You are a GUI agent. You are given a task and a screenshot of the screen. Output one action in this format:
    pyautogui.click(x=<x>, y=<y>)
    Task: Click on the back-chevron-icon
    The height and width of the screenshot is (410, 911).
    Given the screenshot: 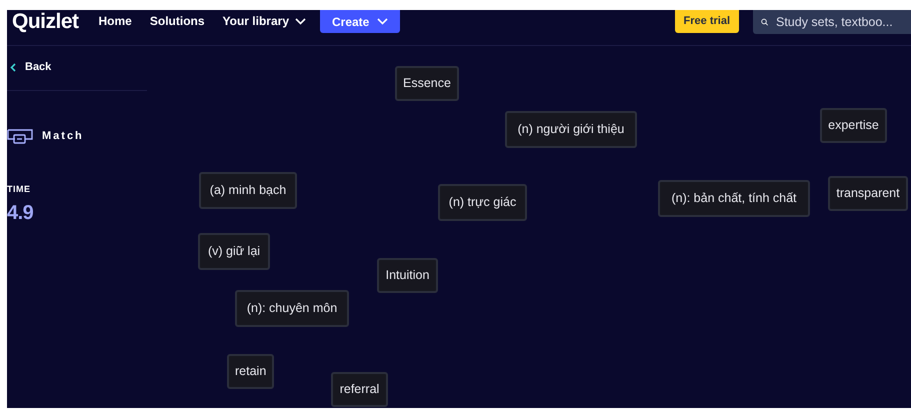 What is the action you would take?
    pyautogui.click(x=13, y=67)
    